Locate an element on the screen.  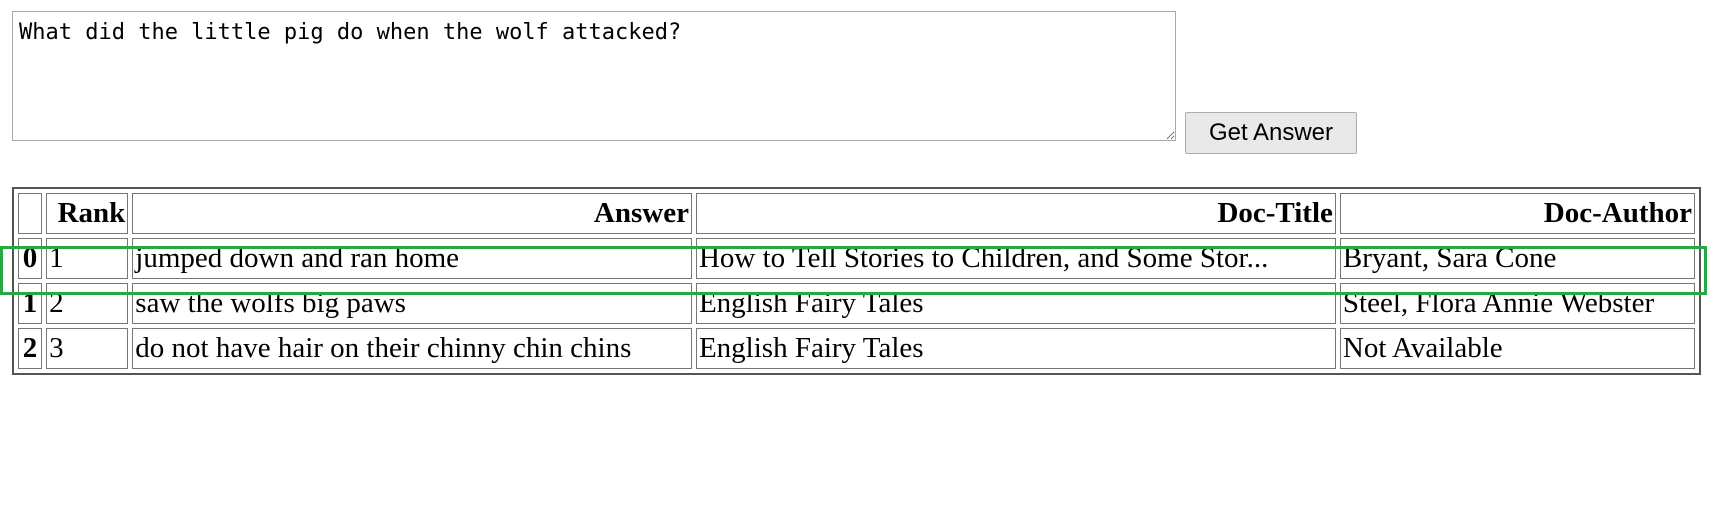
header-answer: Answer is located at coordinates (412, 213).